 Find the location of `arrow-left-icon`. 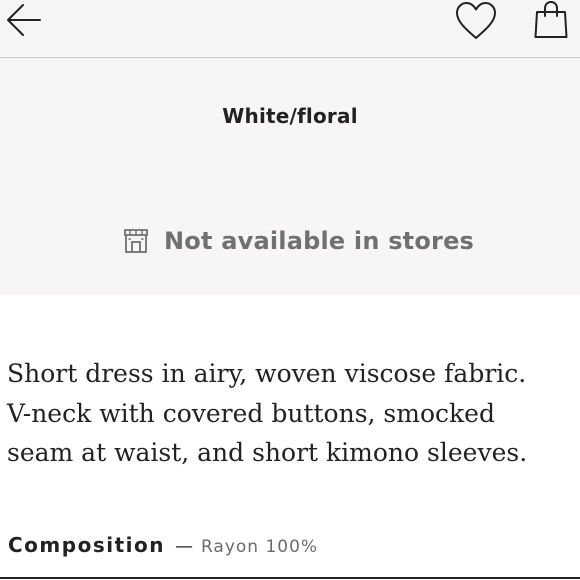

arrow-left-icon is located at coordinates (24, 20).